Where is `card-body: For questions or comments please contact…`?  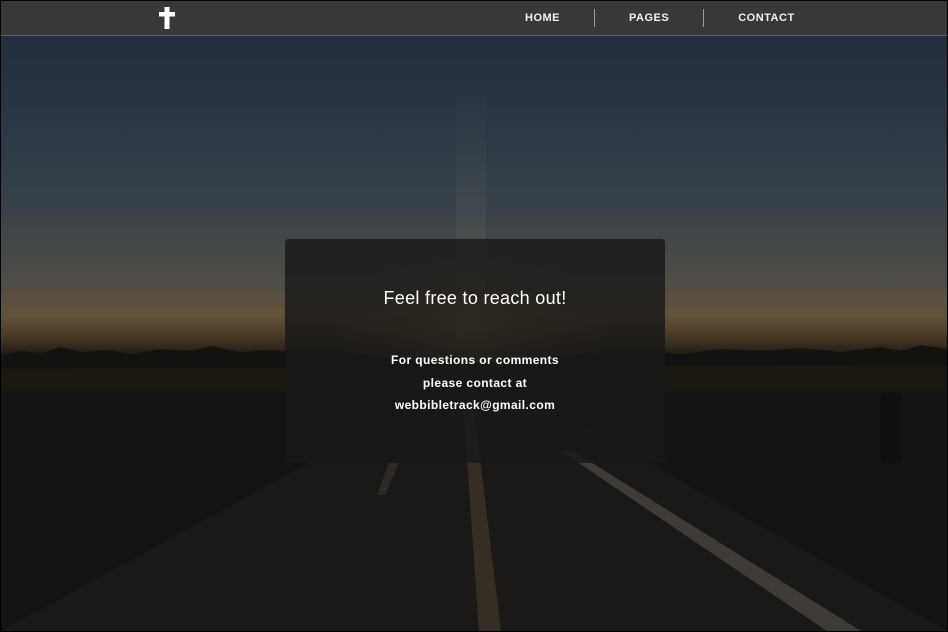
card-body: For questions or comments please contact… is located at coordinates (475, 383).